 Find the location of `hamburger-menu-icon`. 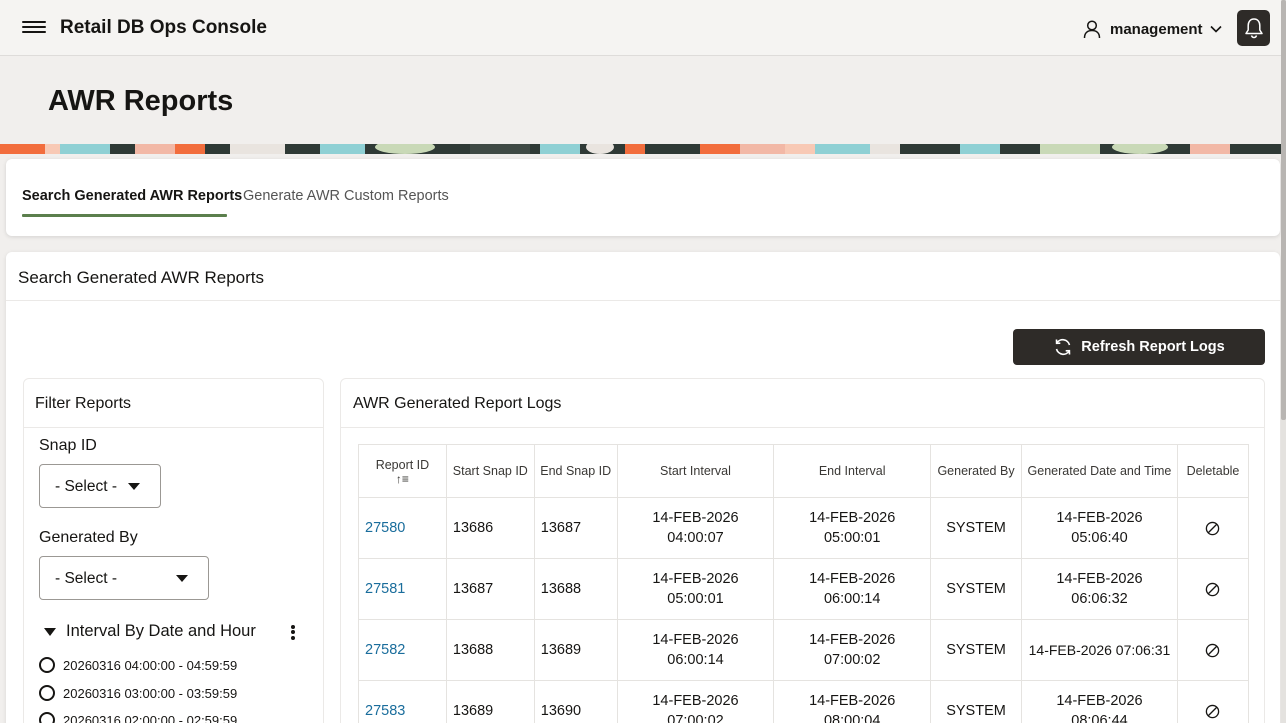

hamburger-menu-icon is located at coordinates (34, 28).